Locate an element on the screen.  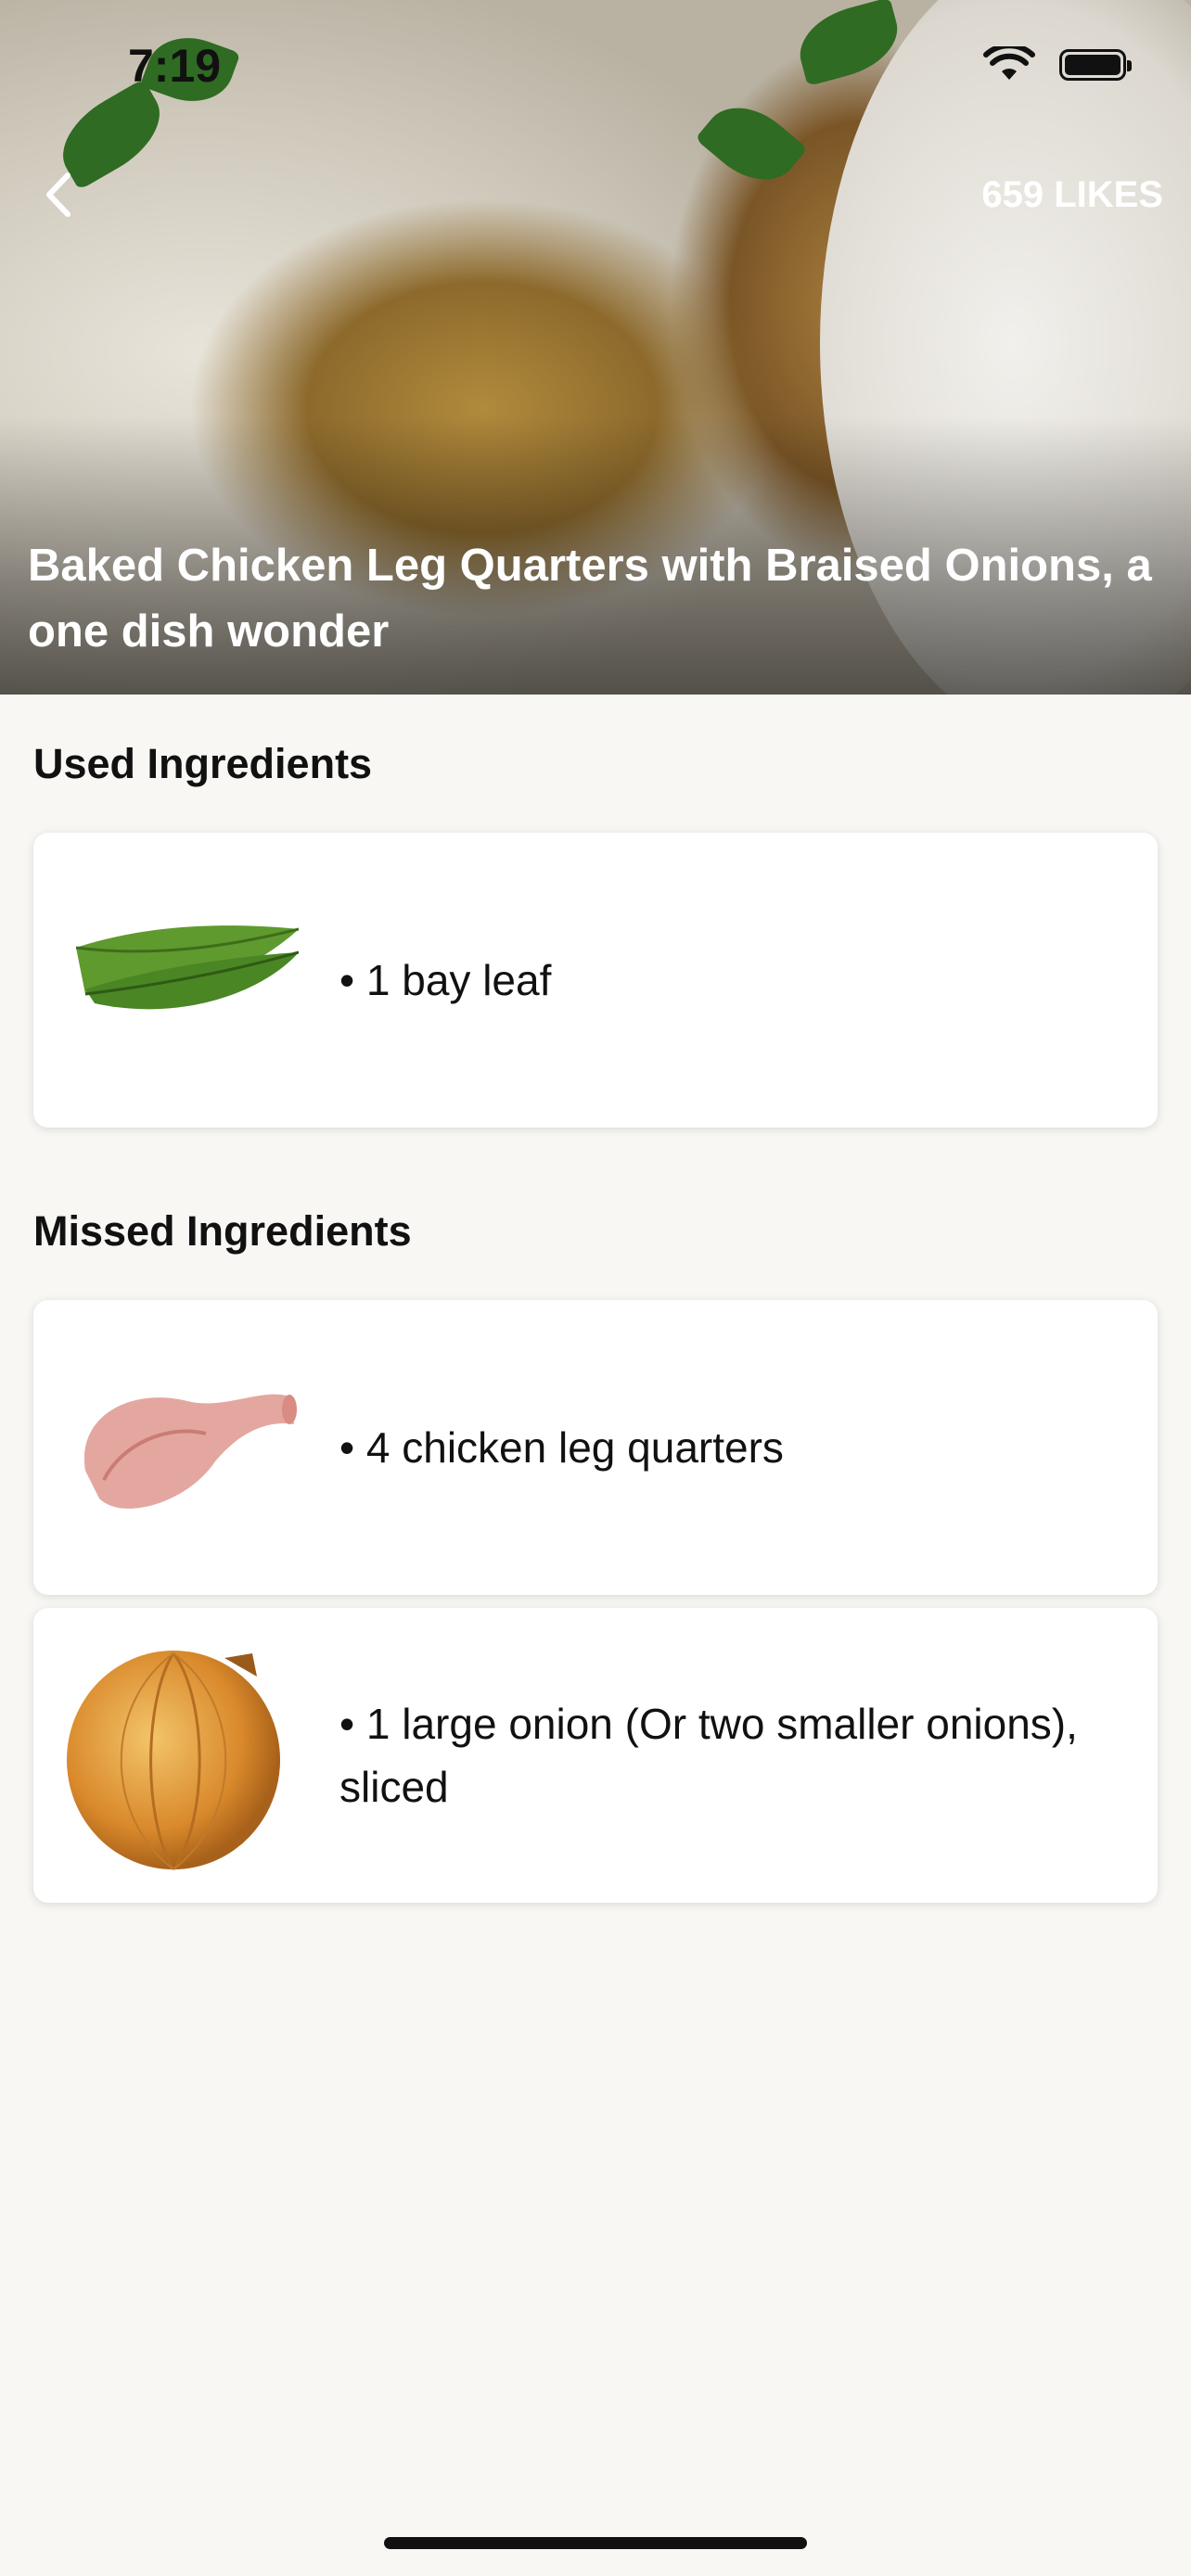
status-icons is located at coordinates (1058, 64).